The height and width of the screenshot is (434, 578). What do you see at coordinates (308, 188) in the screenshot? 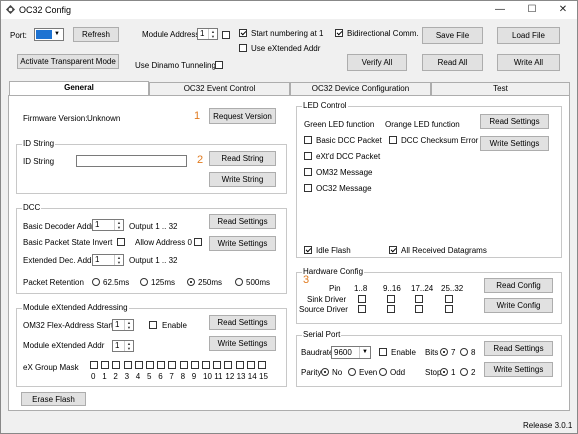
I see `oc32-message-checkbox` at bounding box center [308, 188].